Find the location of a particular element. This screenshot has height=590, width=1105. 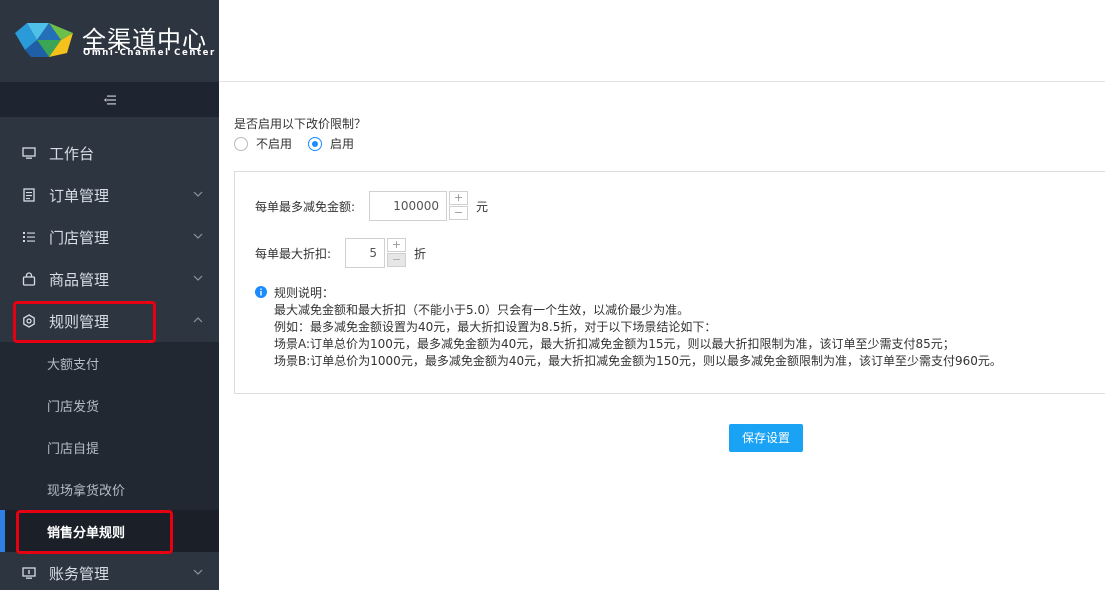

sidebar-item-stores: 门店管理 is located at coordinates (109, 237).